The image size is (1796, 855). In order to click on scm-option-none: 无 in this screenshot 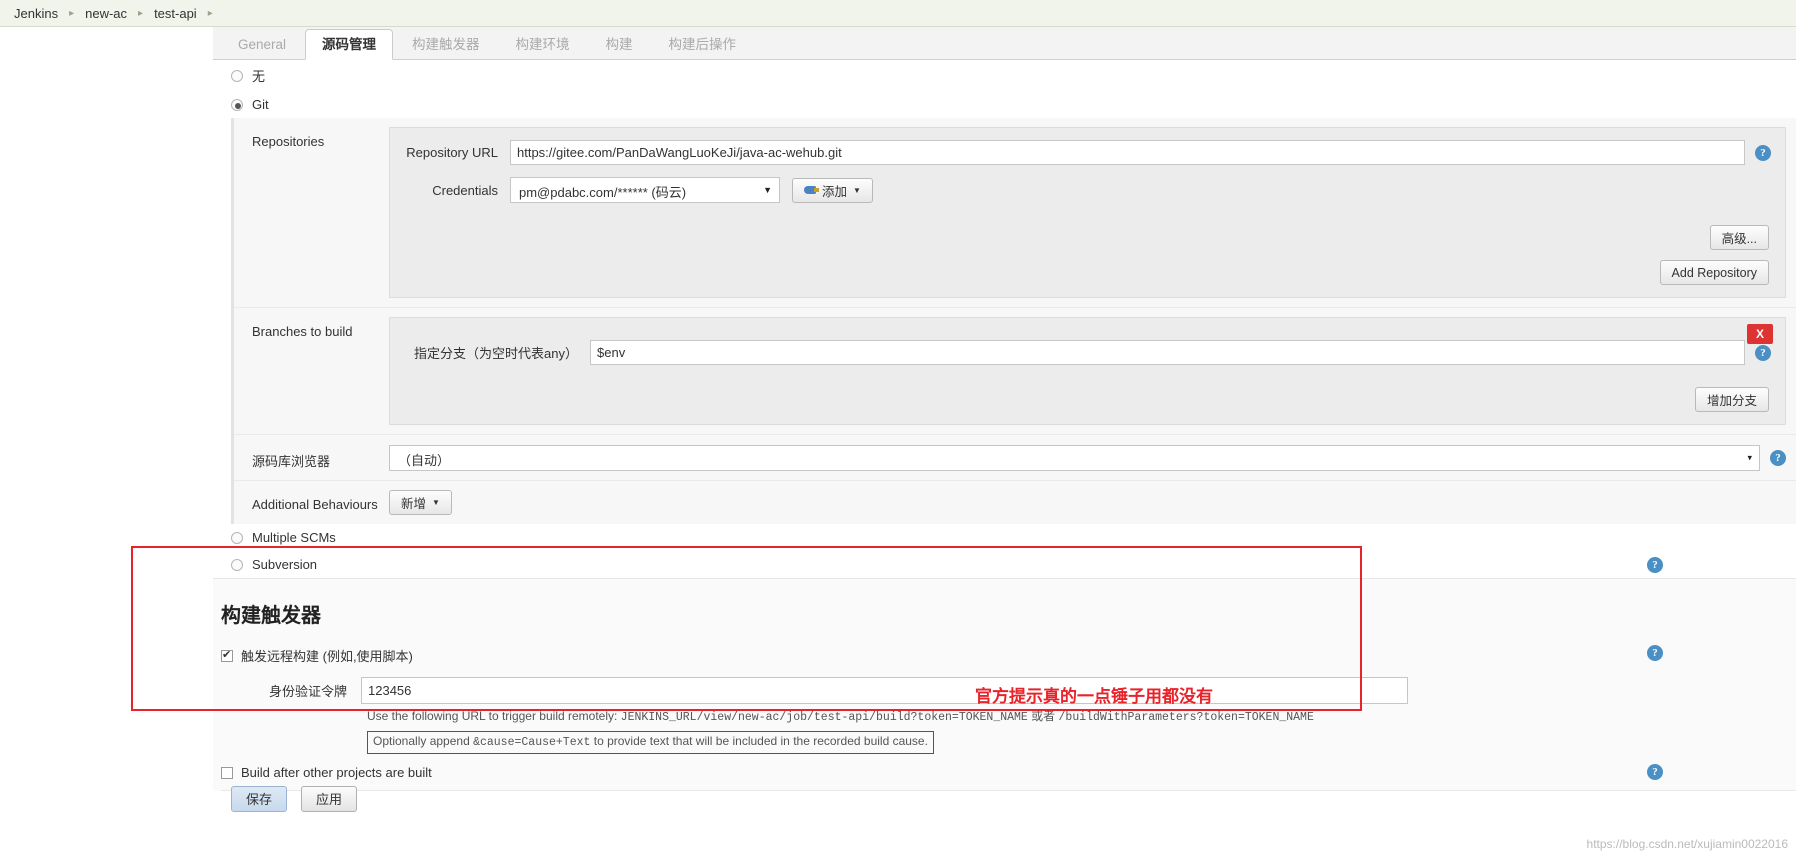, I will do `click(1004, 75)`.